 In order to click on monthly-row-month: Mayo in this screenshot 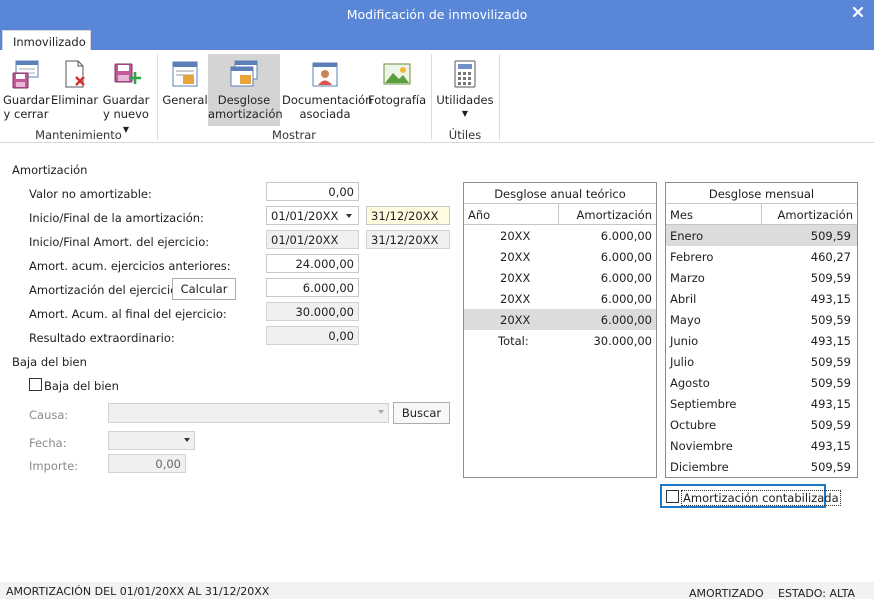, I will do `click(685, 320)`.